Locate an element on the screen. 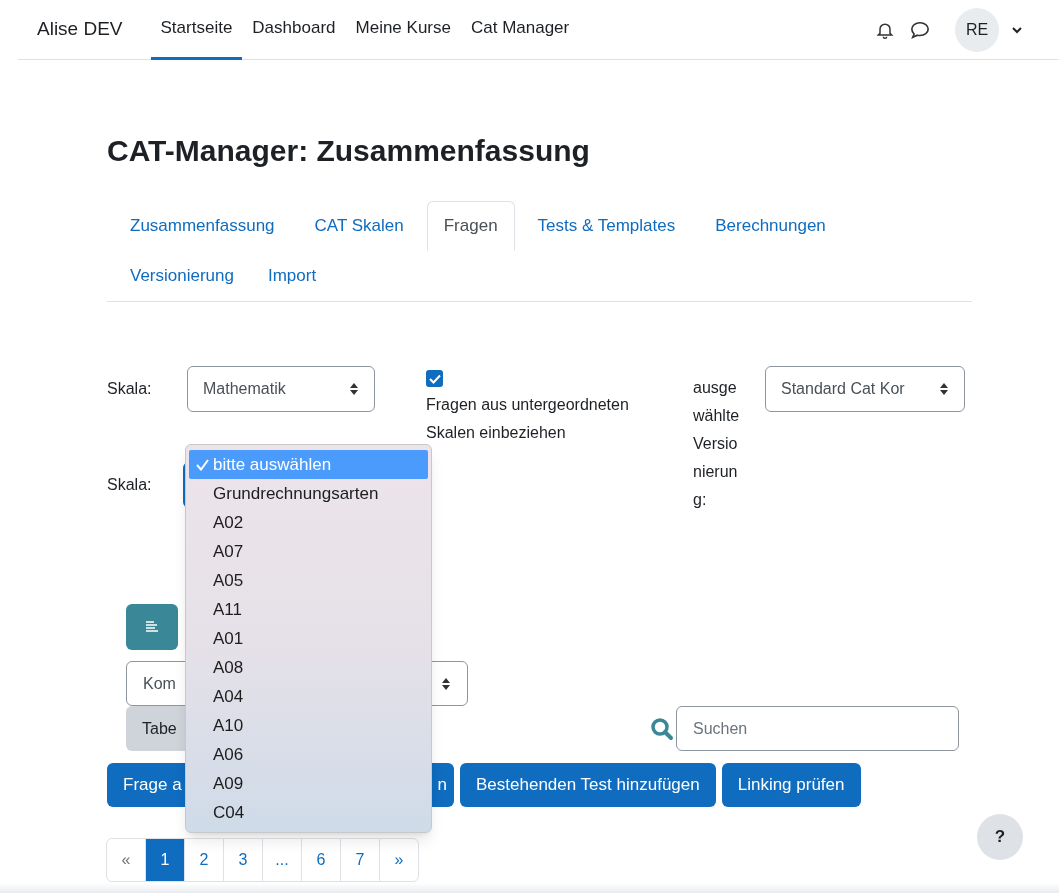  nav-link: Startseite is located at coordinates (196, 30).